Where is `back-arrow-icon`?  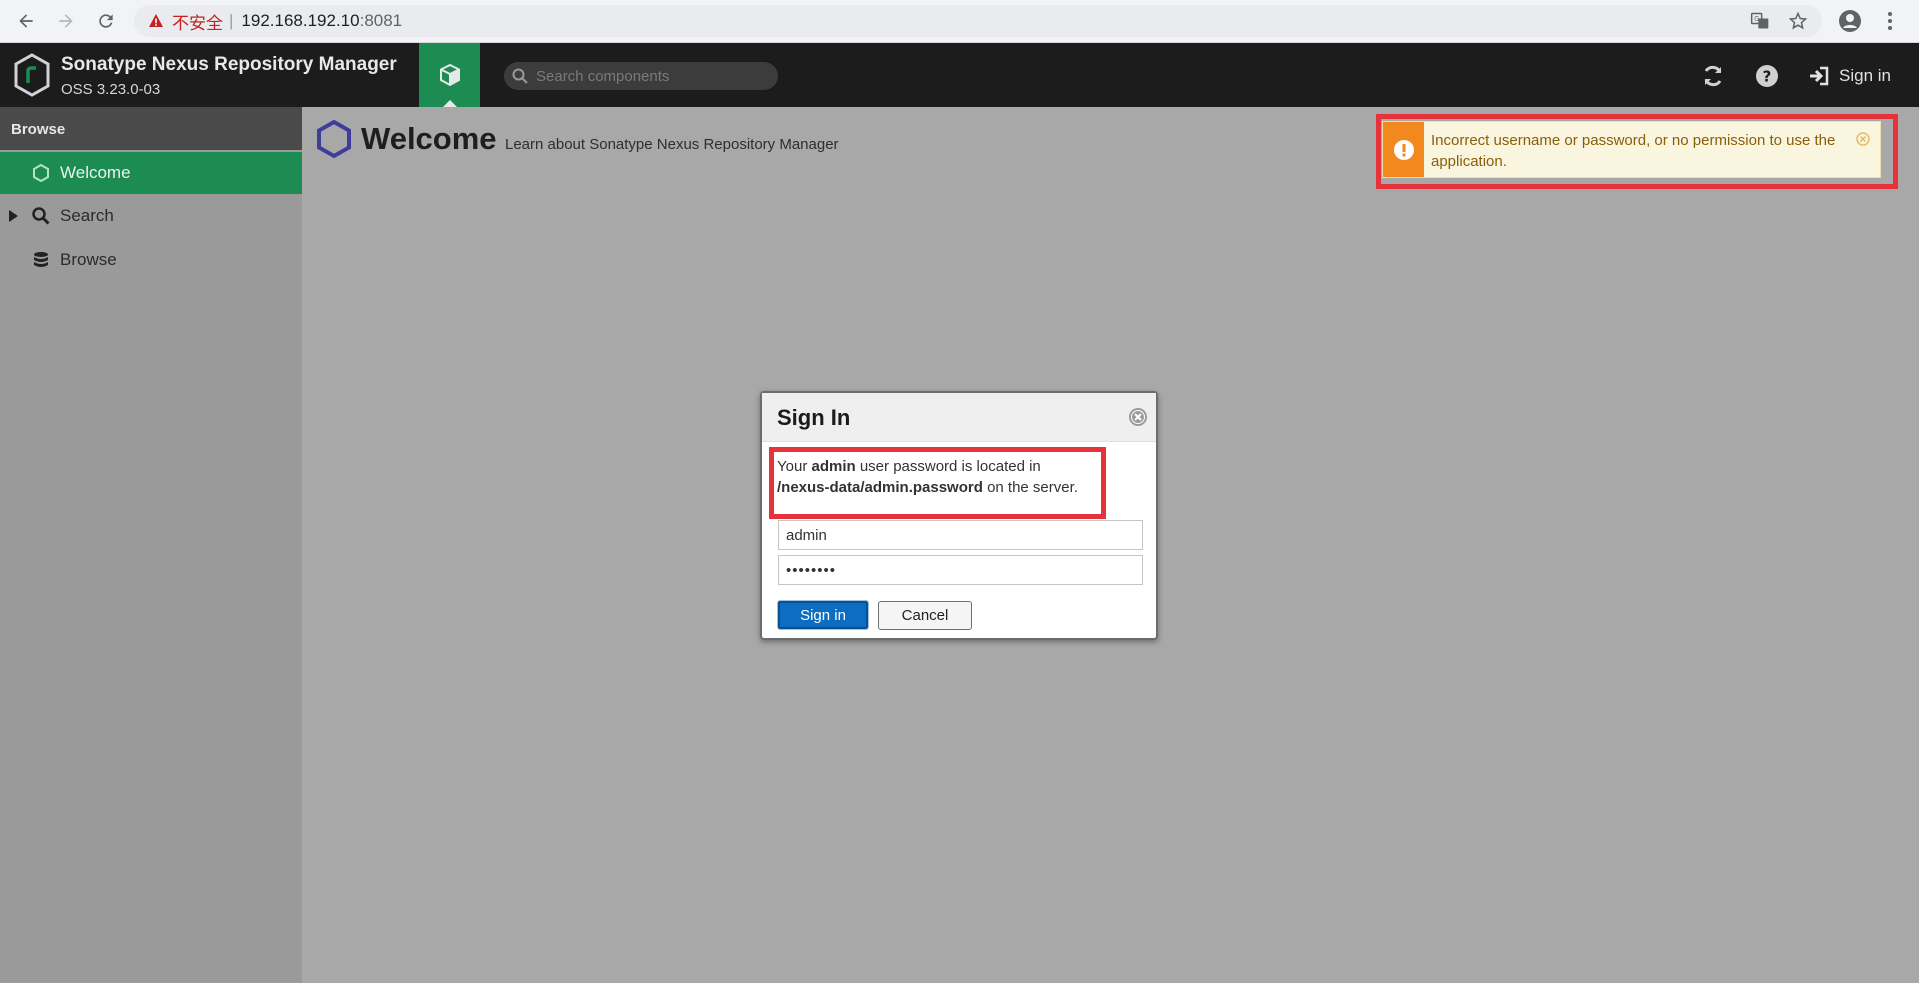
back-arrow-icon is located at coordinates (26, 21).